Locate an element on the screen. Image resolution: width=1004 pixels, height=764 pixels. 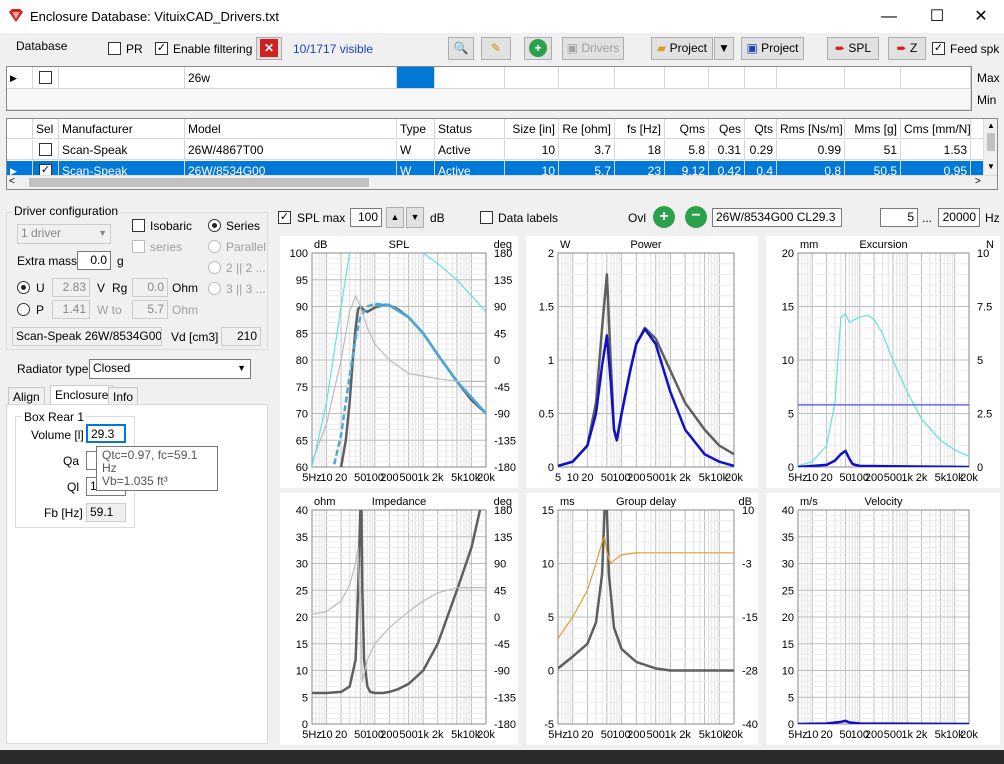
search-button: 🔍 is located at coordinates (461, 48).